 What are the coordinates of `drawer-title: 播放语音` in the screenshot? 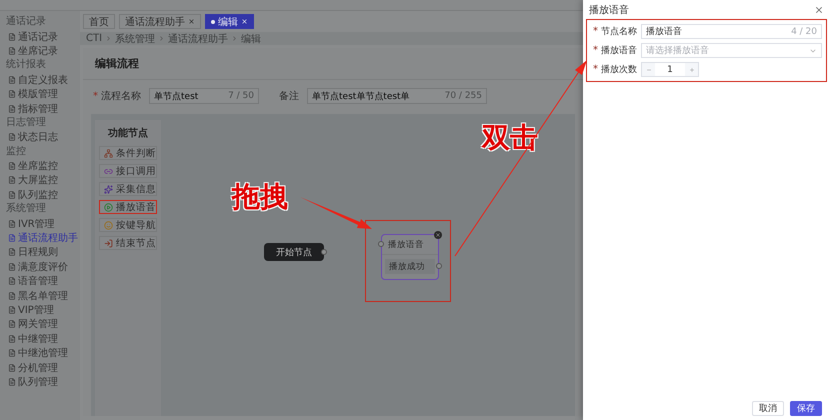 It's located at (609, 10).